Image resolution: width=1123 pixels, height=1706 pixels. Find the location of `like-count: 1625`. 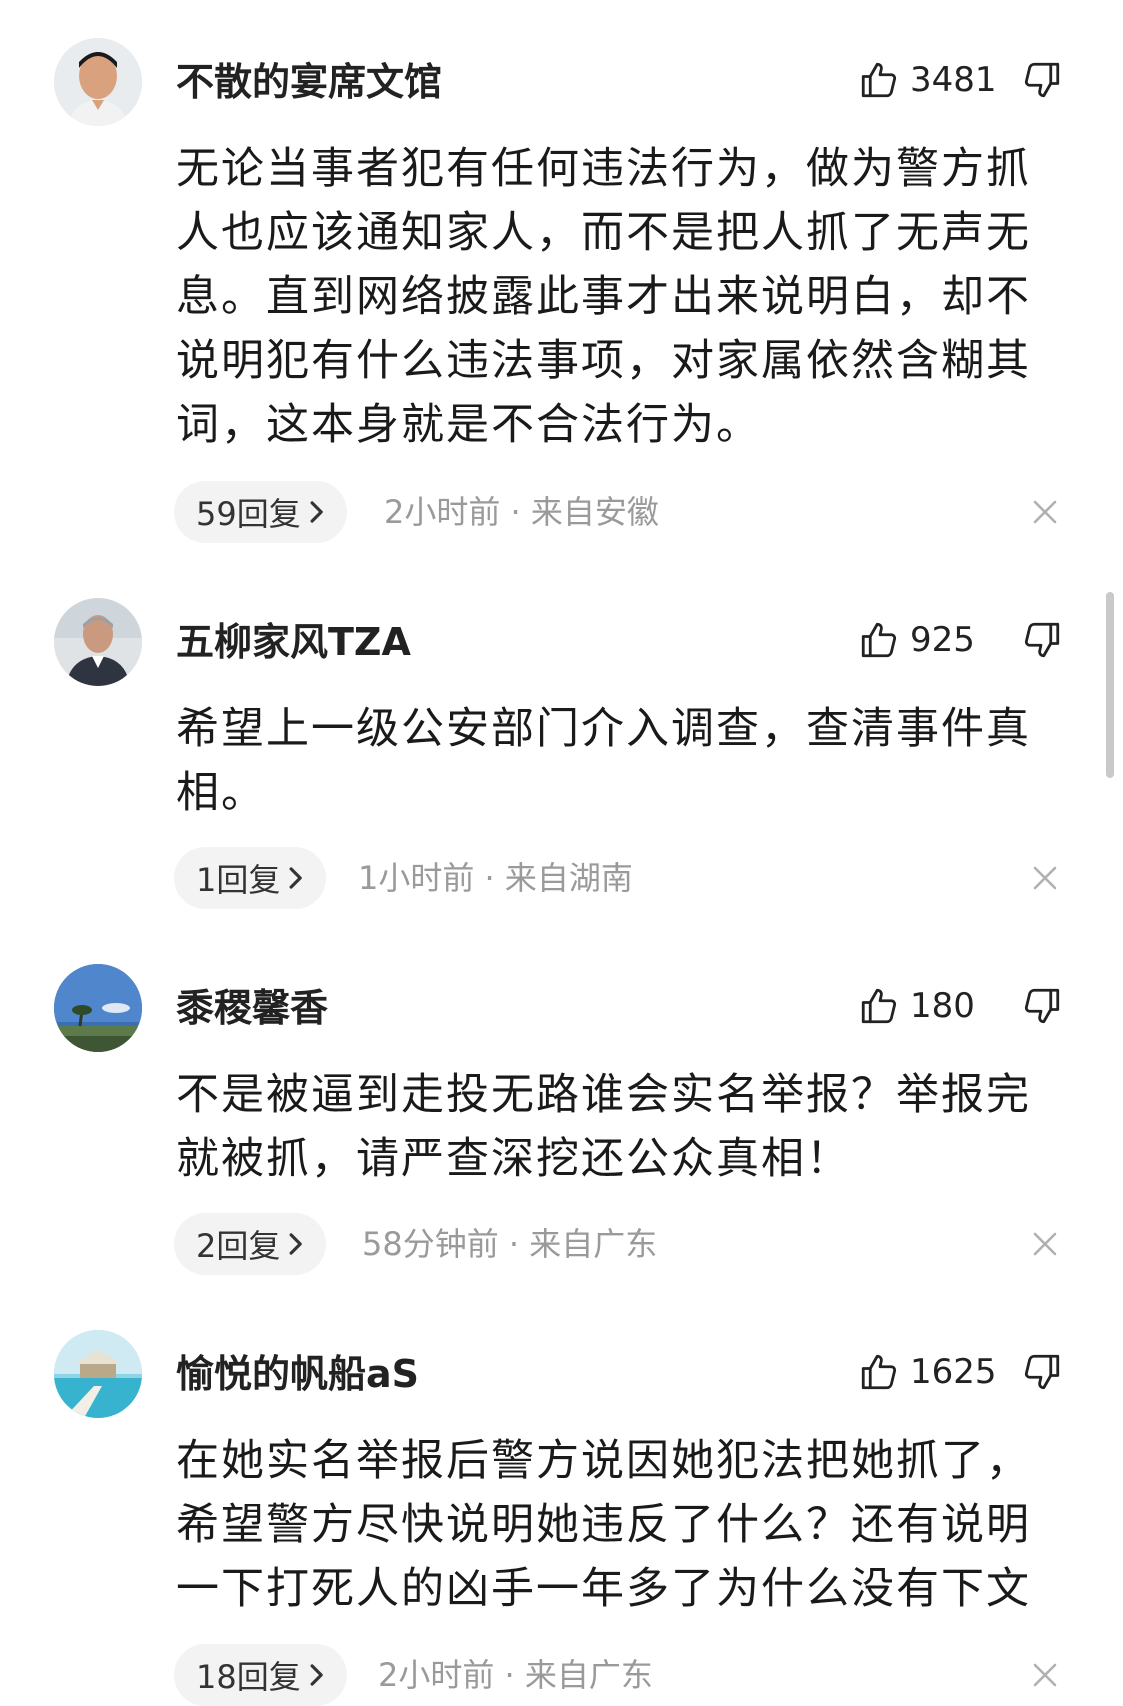

like-count: 1625 is located at coordinates (953, 1372).